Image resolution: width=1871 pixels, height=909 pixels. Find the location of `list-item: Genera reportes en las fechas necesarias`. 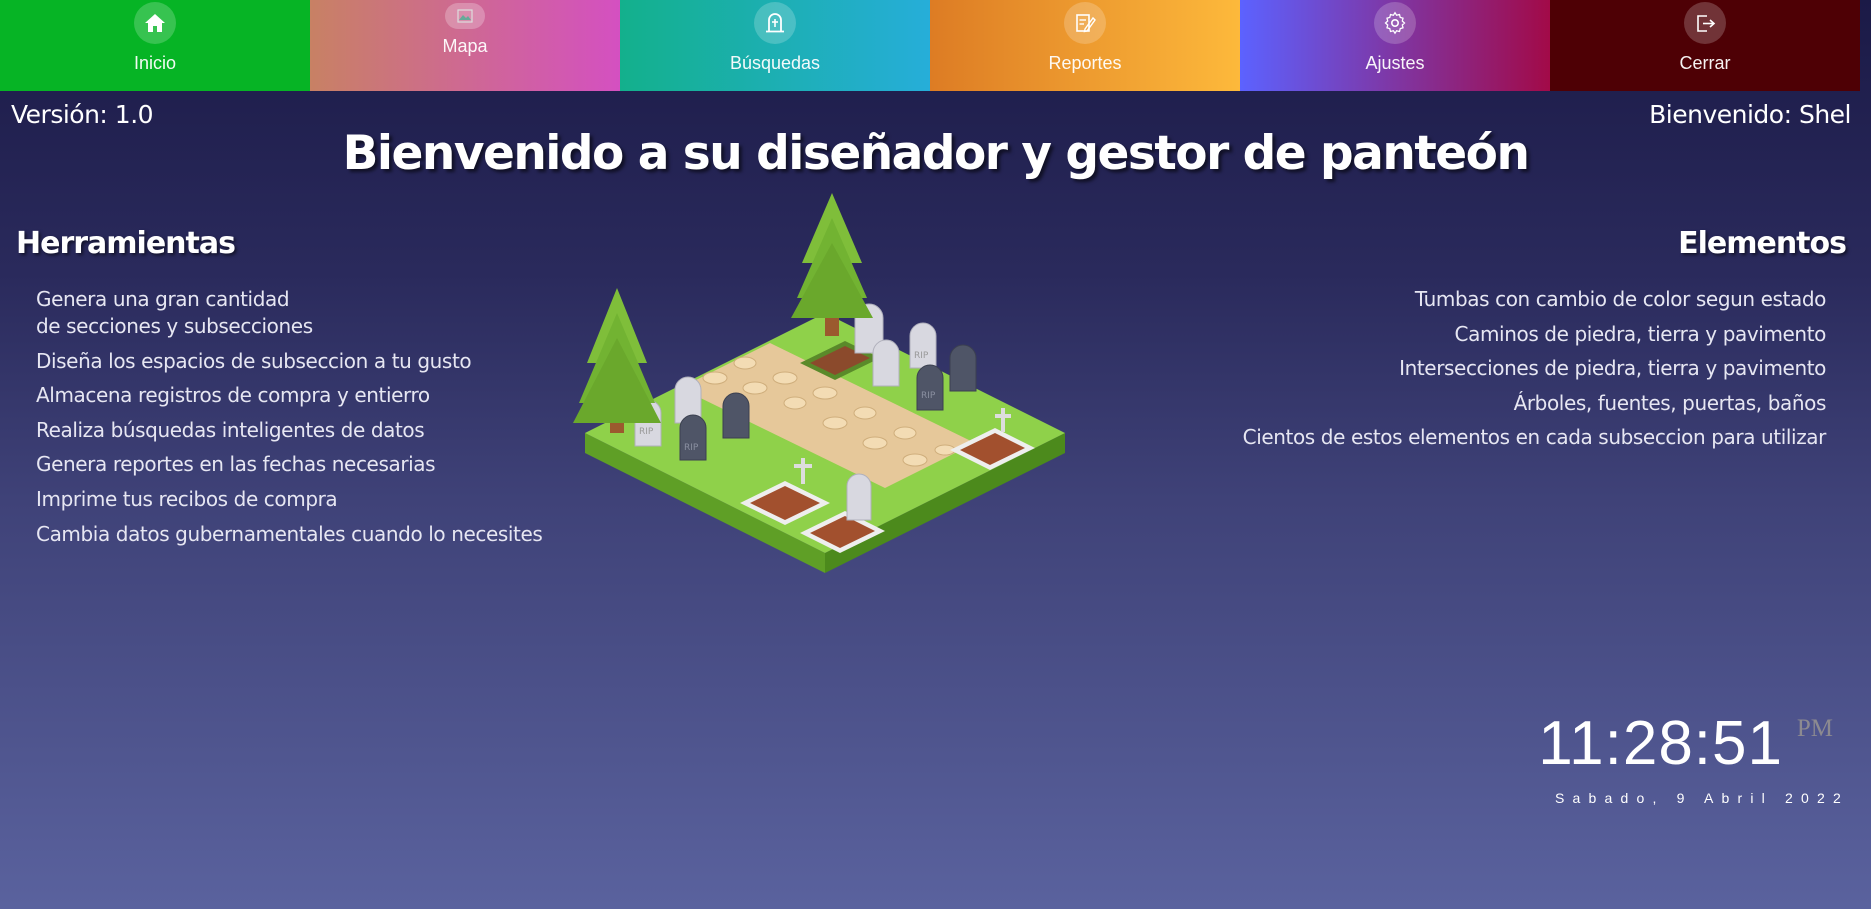

list-item: Genera reportes en las fechas necesarias is located at coordinates (289, 464).